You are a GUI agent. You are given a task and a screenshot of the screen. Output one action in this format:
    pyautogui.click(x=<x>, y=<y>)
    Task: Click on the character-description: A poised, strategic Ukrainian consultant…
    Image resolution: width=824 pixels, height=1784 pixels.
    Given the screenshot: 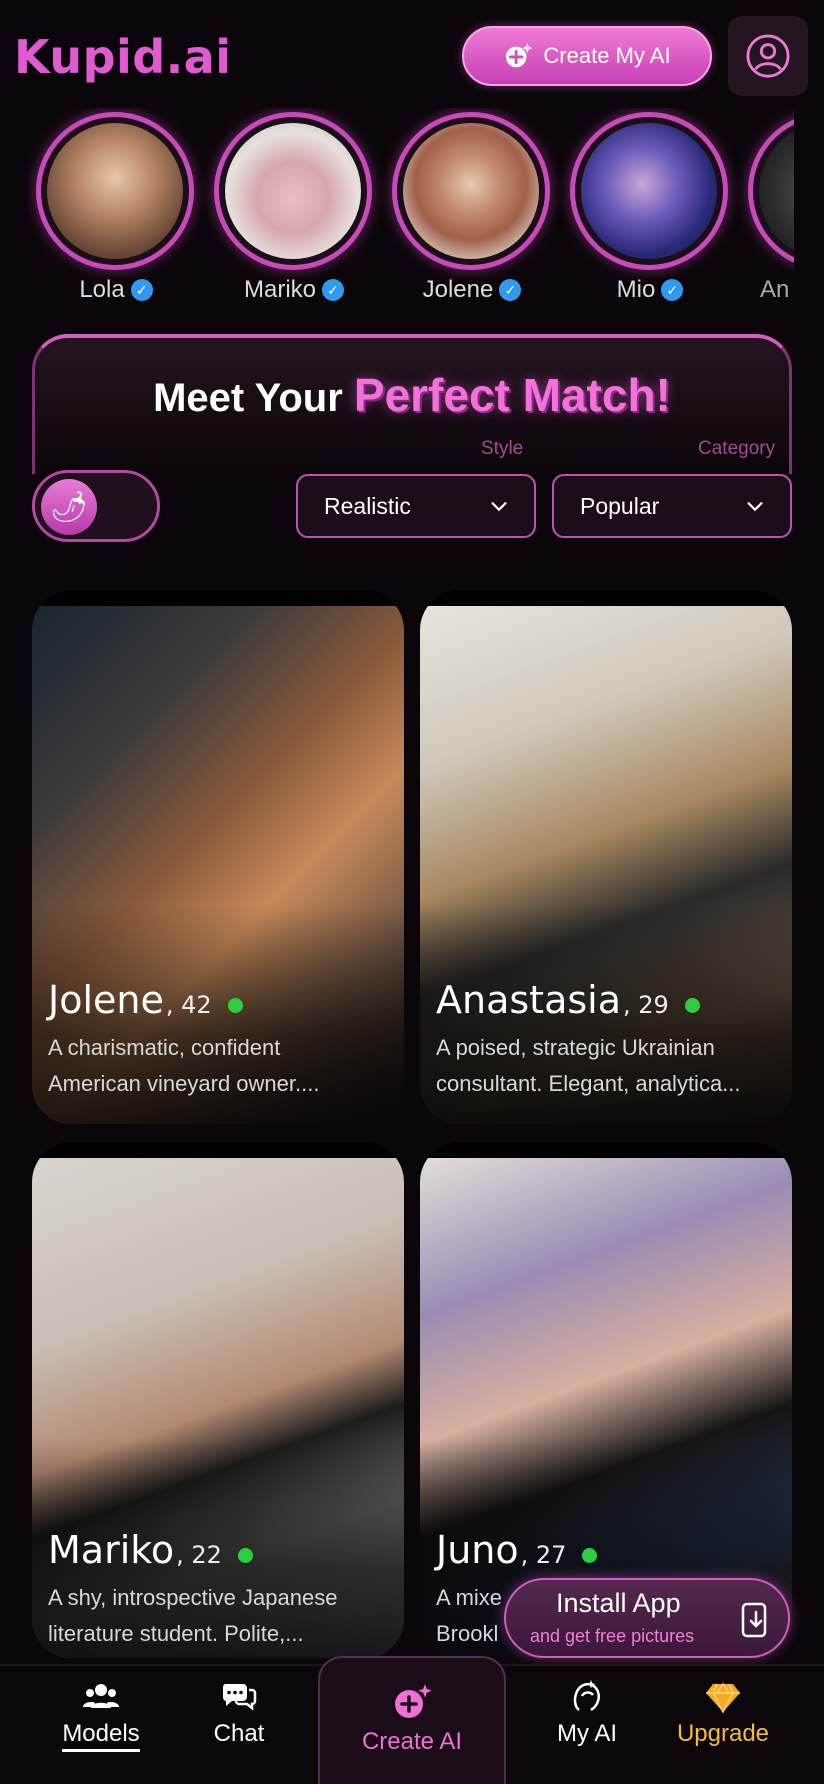 What is the action you would take?
    pyautogui.click(x=606, y=1066)
    